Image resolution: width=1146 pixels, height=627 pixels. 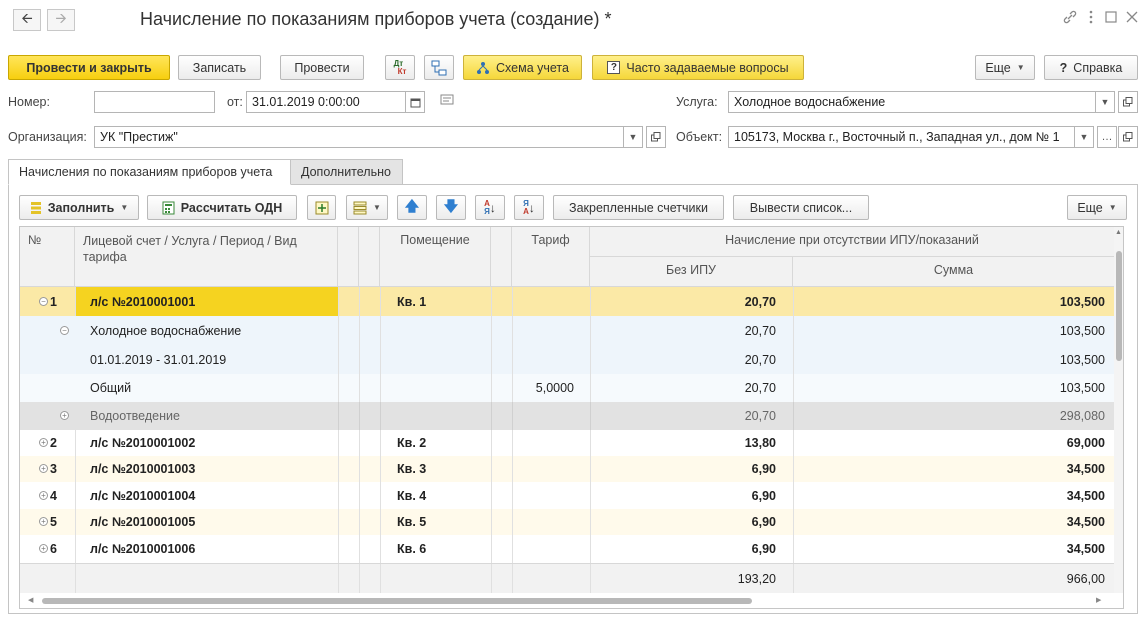 I want to click on table-row: +6 л/с №2010001006 Кв. 6 6,90 34,500, so click(x=567, y=549).